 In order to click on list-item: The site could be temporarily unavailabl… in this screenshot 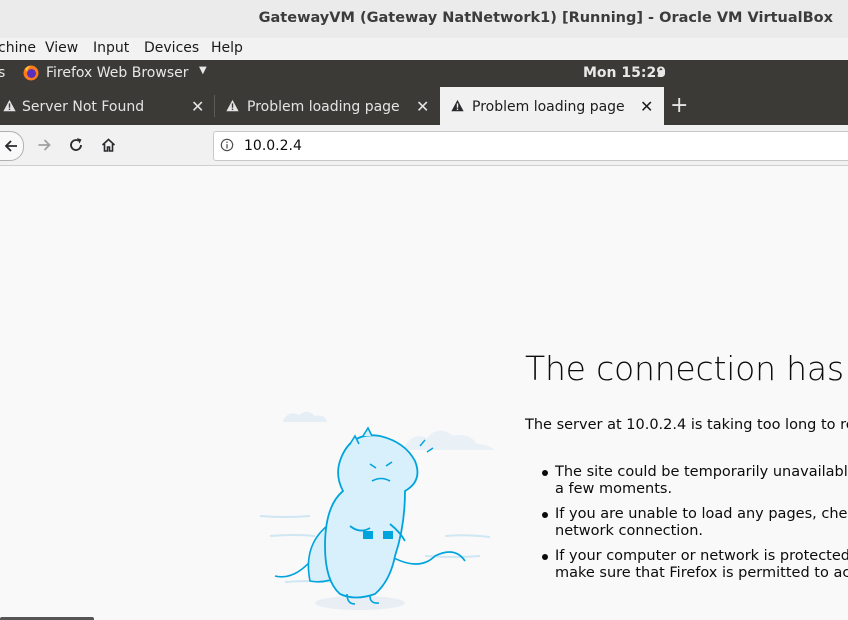, I will do `click(694, 481)`.